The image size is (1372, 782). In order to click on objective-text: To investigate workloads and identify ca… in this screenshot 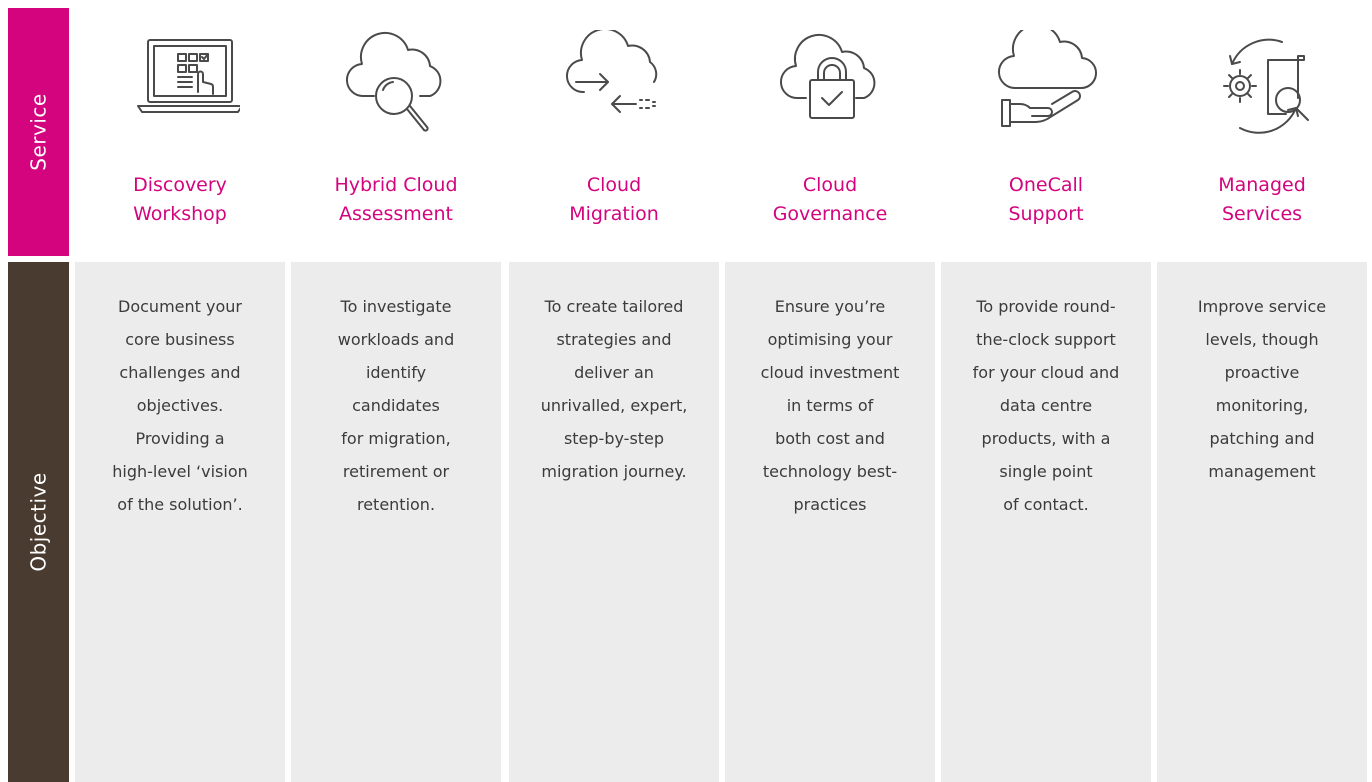, I will do `click(396, 405)`.